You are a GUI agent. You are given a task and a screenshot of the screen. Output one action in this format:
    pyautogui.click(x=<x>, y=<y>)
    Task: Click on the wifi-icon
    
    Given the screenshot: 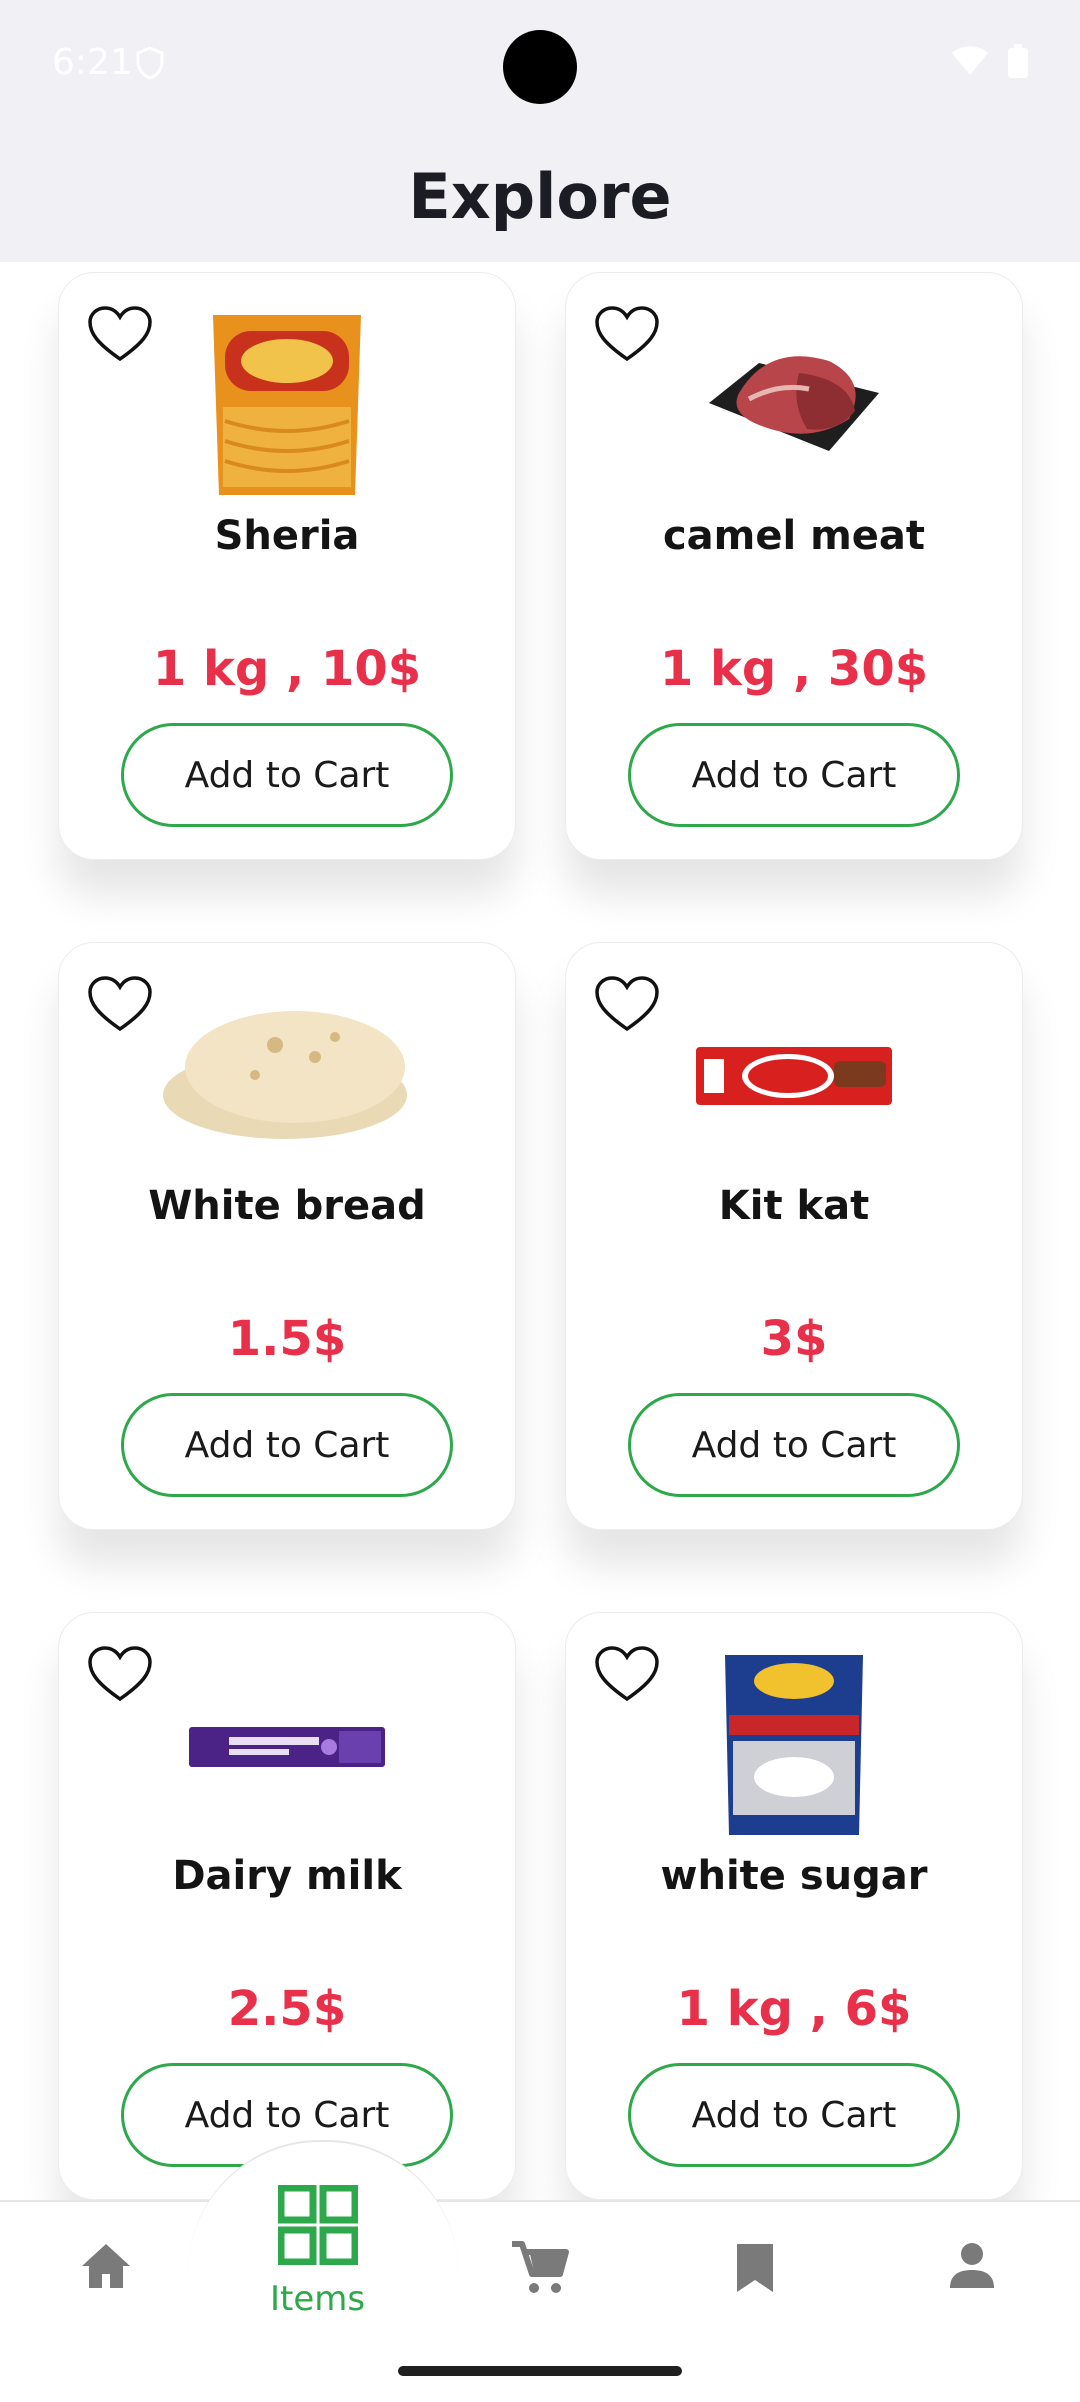 What is the action you would take?
    pyautogui.click(x=970, y=63)
    